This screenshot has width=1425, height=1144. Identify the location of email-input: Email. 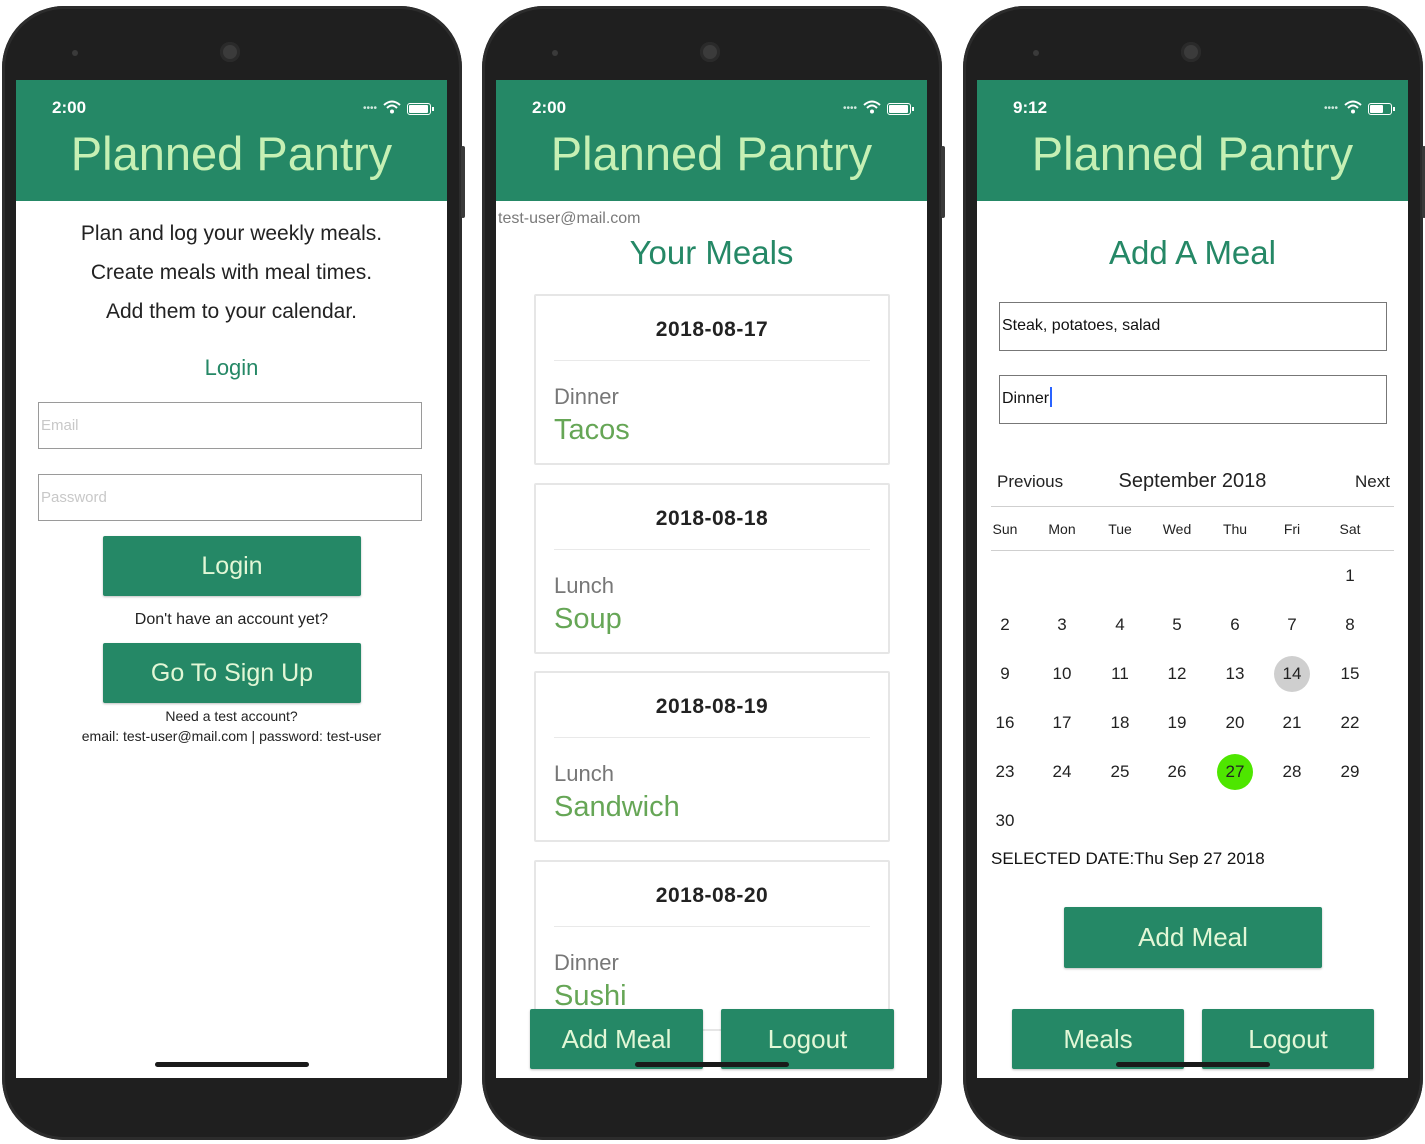
(230, 425).